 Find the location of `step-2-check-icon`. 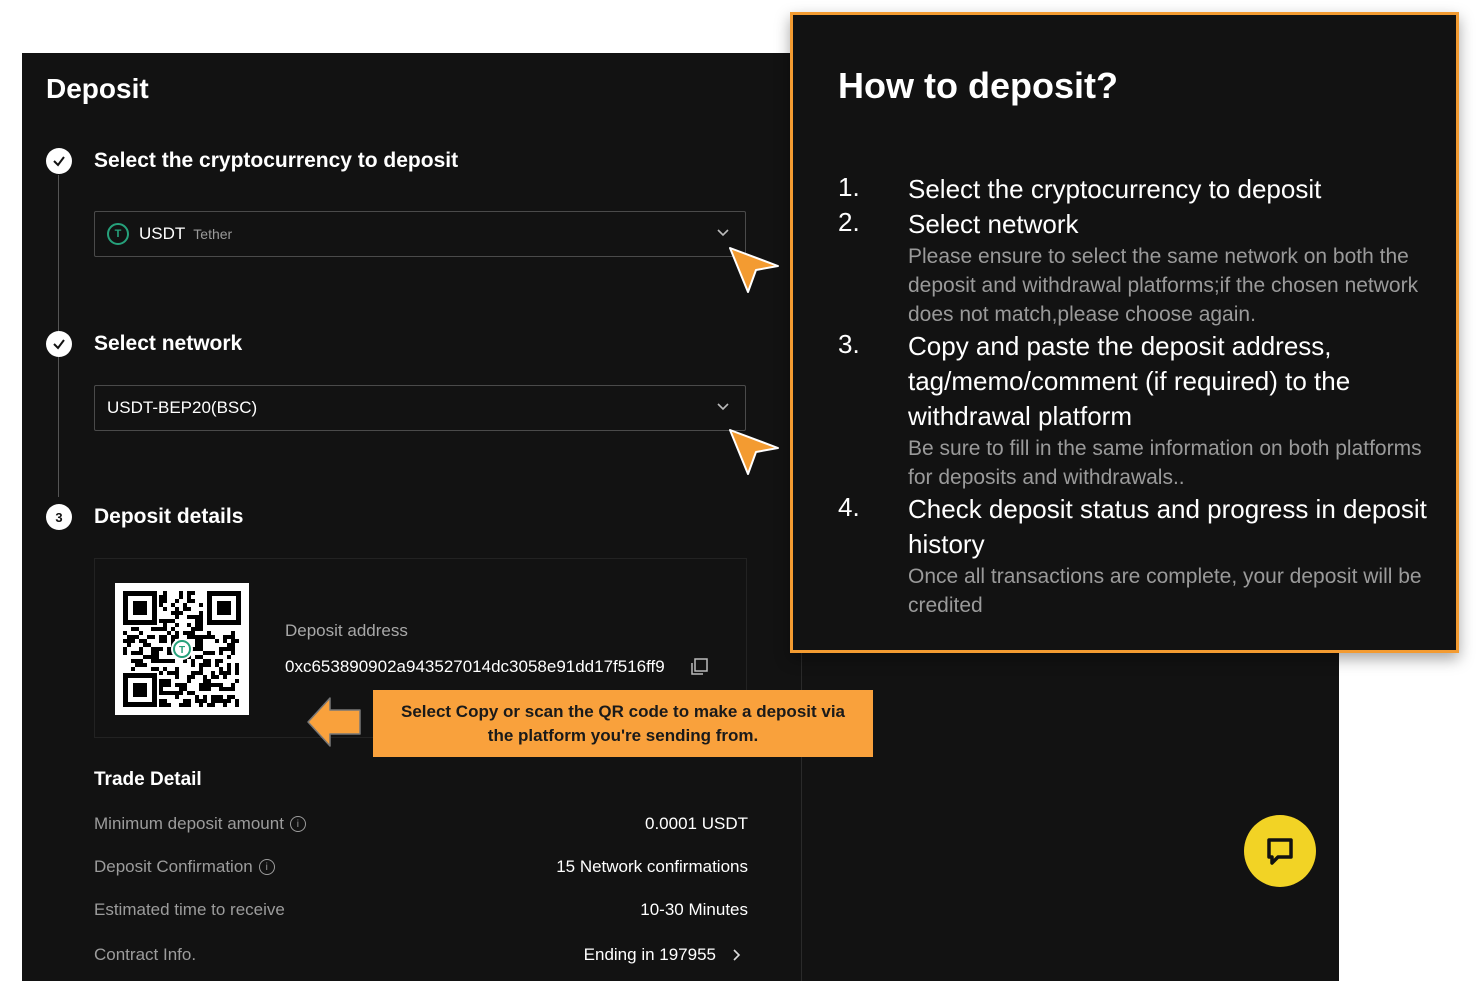

step-2-check-icon is located at coordinates (59, 344).